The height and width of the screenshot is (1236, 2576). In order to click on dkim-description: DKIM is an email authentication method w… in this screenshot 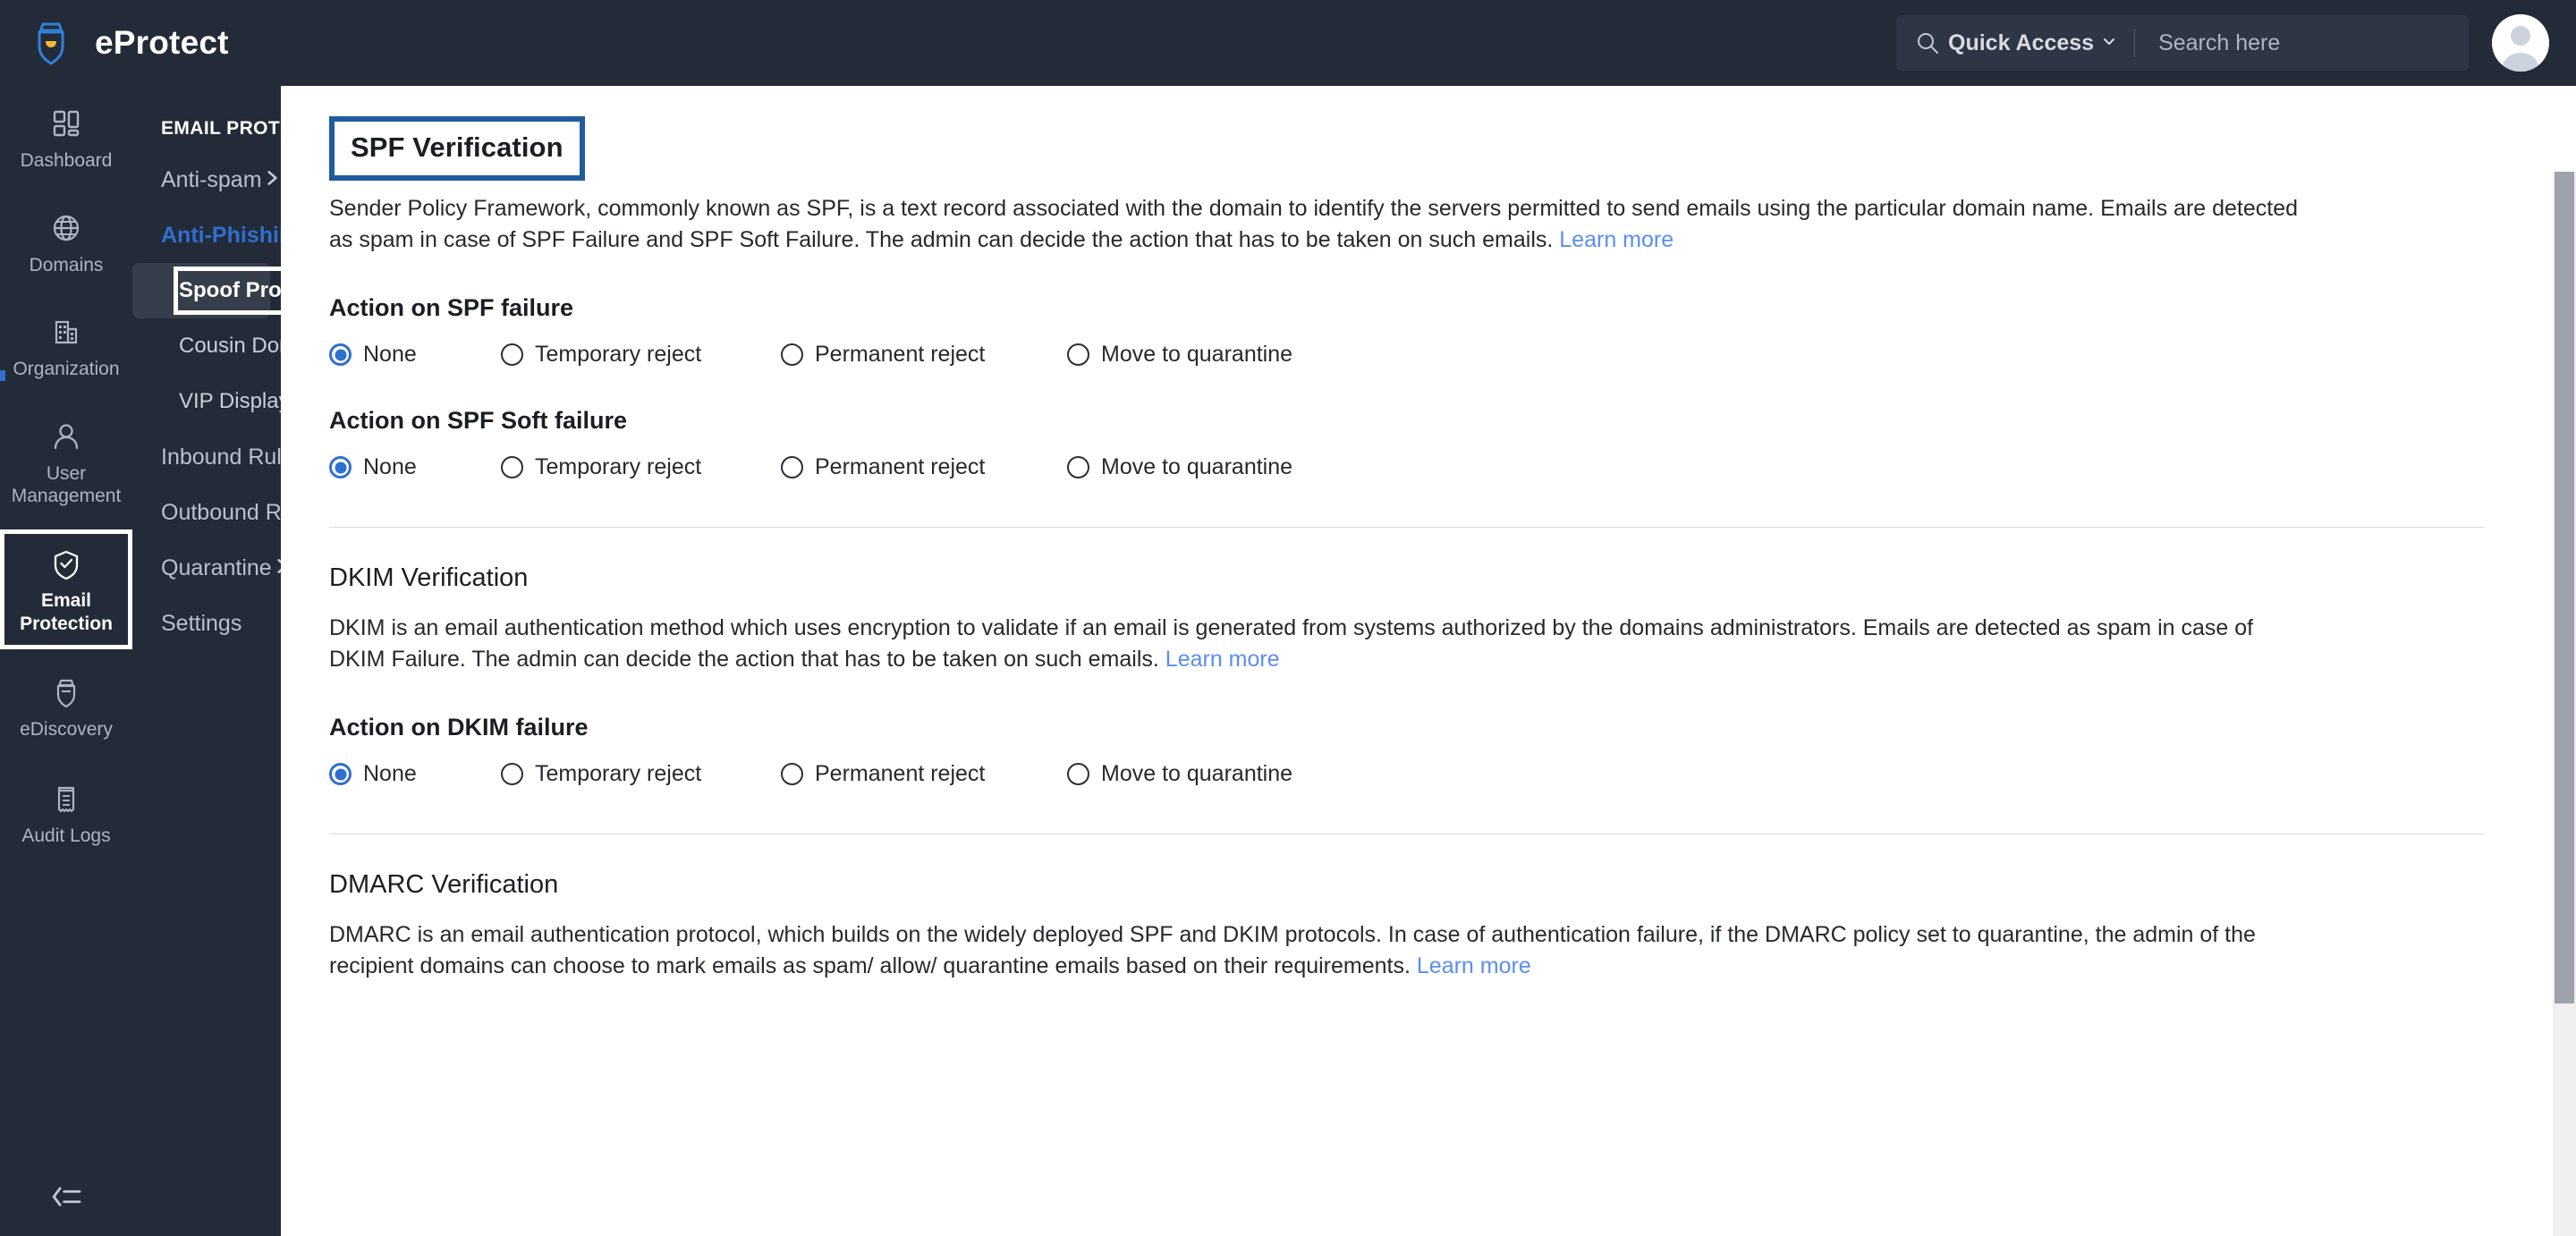, I will do `click(1317, 643)`.